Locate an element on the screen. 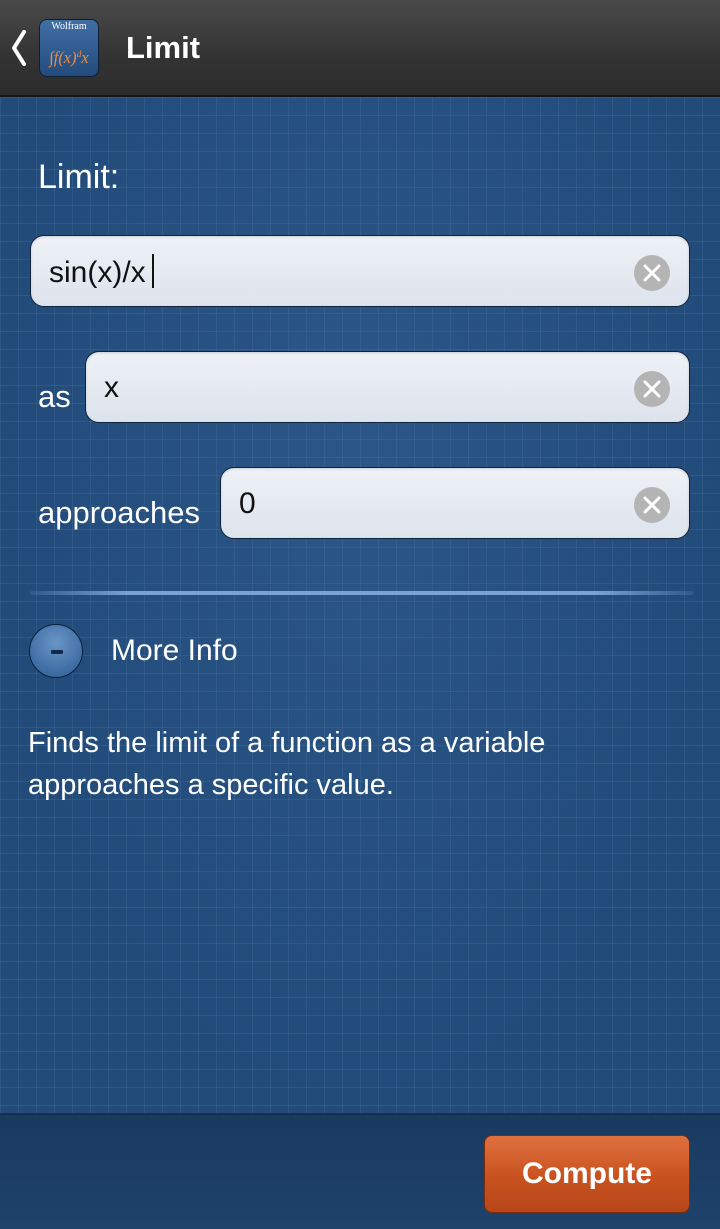 The width and height of the screenshot is (720, 1229). app-icon-brand: Wolfram is located at coordinates (69, 26).